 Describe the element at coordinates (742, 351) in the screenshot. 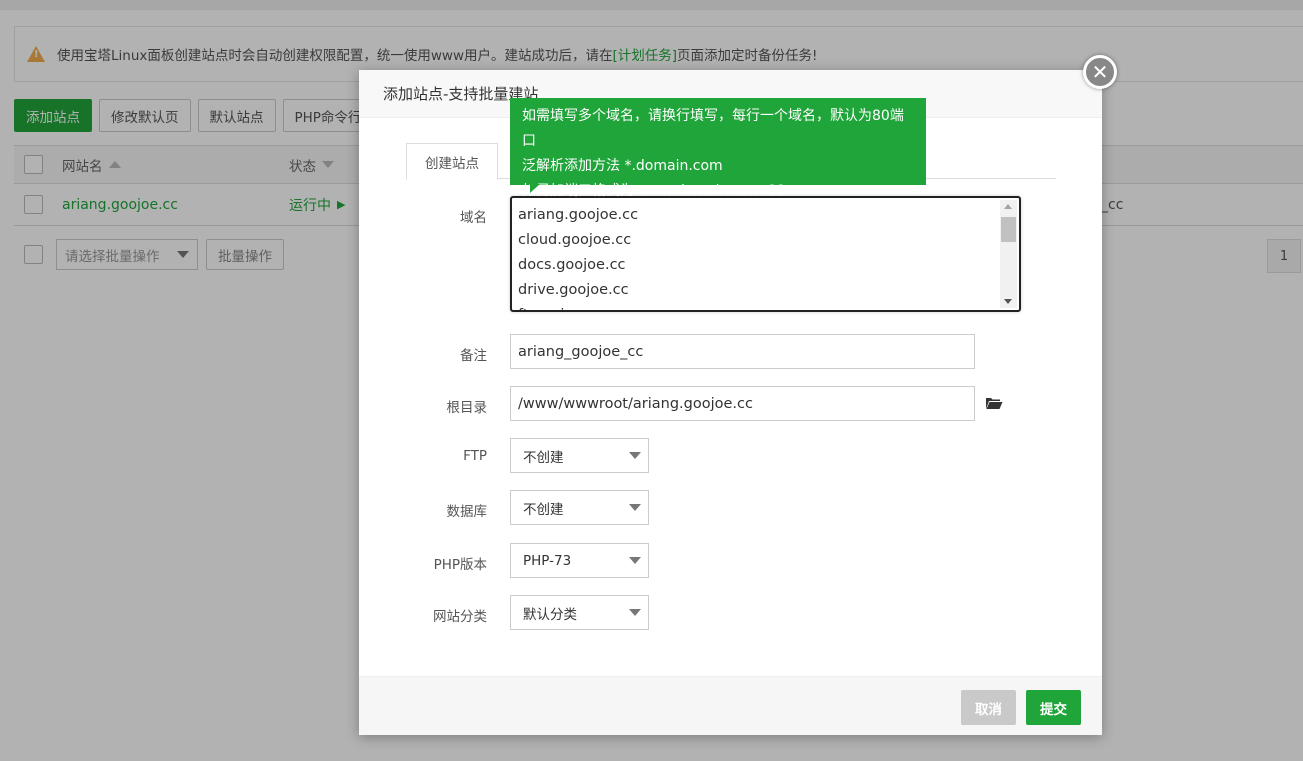

I see `remark-input: ariang_goojoe_cc` at that location.